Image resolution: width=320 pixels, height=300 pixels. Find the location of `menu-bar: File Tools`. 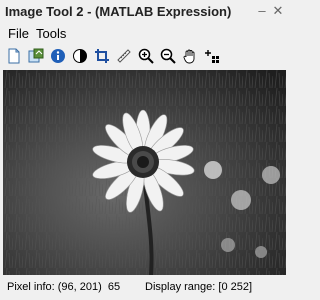

menu-bar: File Tools is located at coordinates (144, 34).